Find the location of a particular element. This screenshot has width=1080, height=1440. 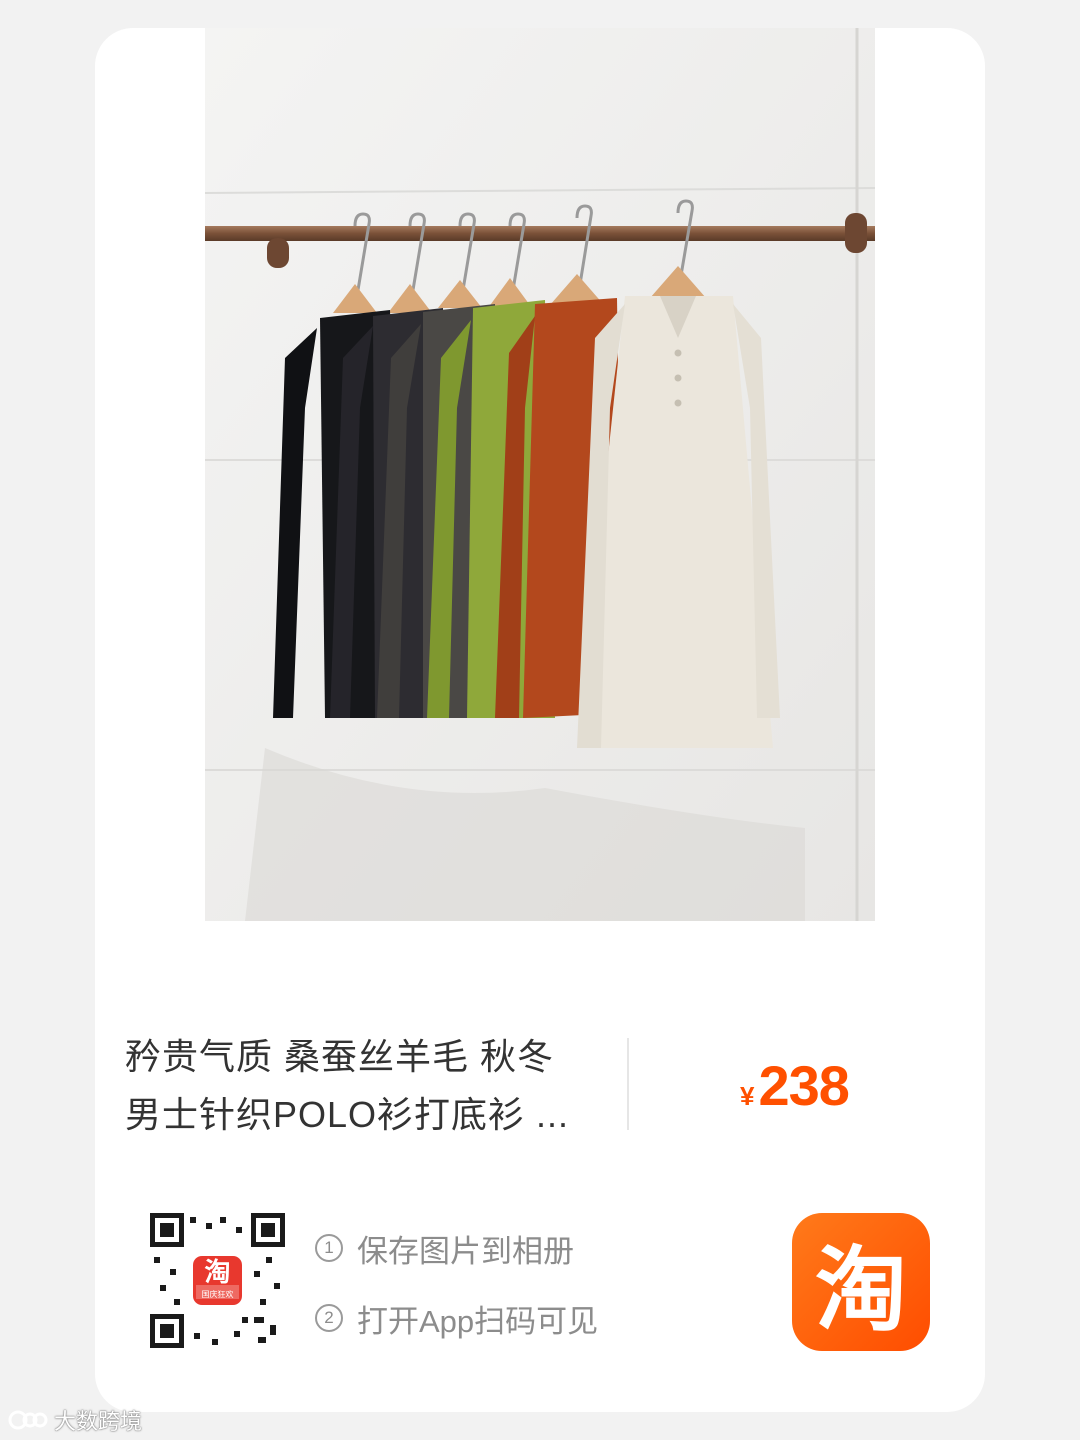

step1-label: 保存图片到相册 is located at coordinates (465, 1251).